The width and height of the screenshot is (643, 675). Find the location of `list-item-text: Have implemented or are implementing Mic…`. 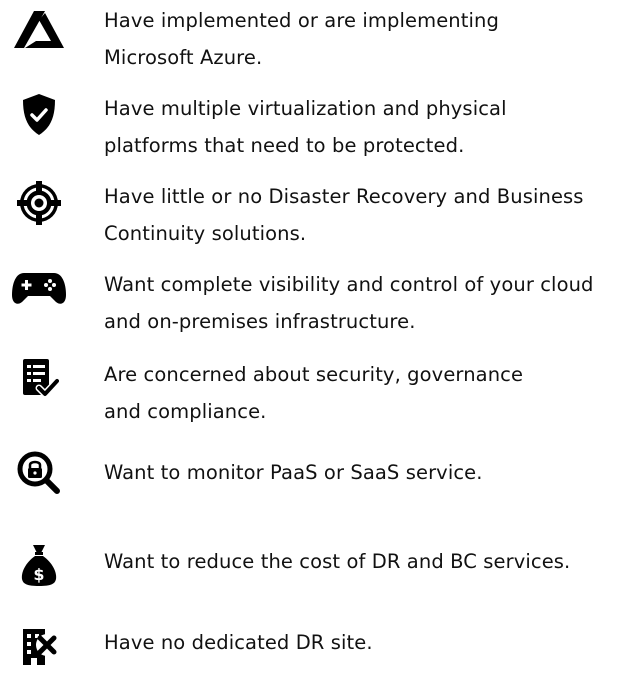

list-item-text: Have implemented or are implementing Mic… is located at coordinates (301, 39).